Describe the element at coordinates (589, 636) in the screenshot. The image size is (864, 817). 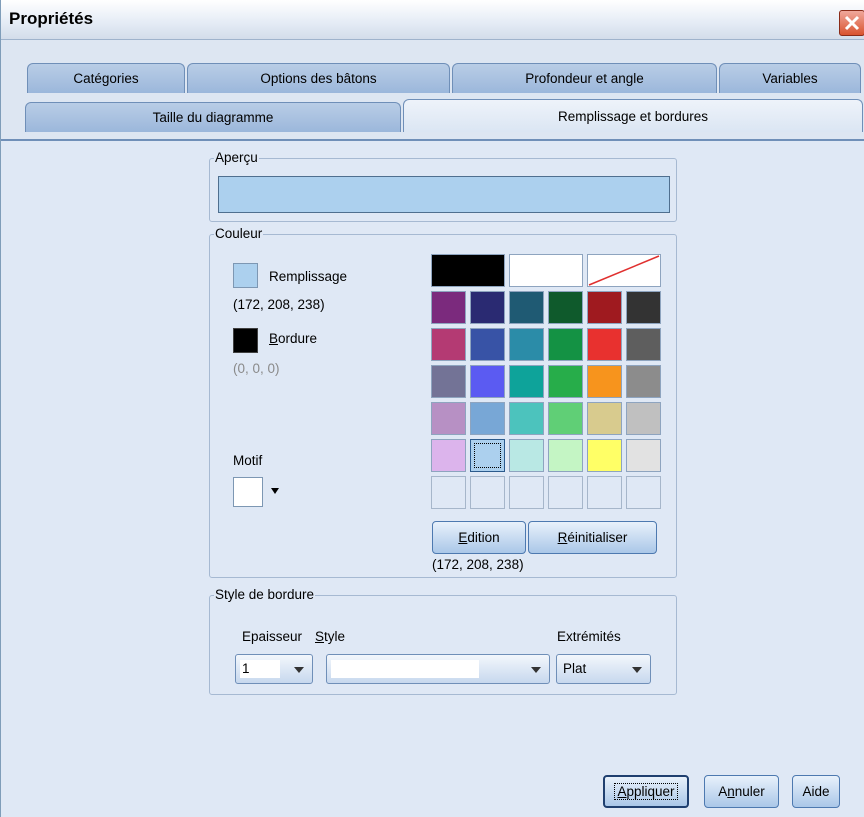
I see `ends-label: Extrémités` at that location.